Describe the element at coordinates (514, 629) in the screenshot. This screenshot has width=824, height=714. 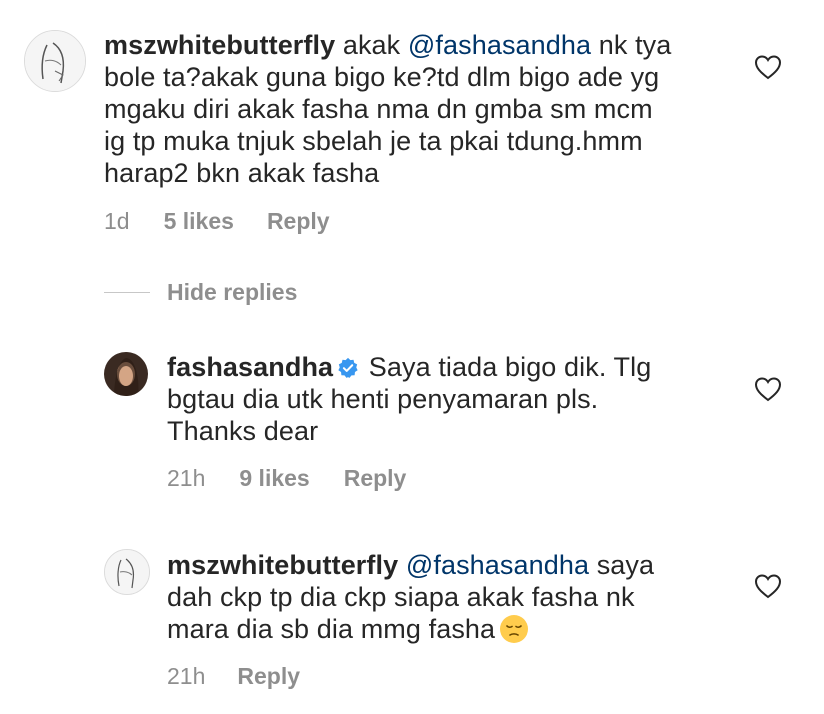
I see `pensive-face-emoji` at that location.